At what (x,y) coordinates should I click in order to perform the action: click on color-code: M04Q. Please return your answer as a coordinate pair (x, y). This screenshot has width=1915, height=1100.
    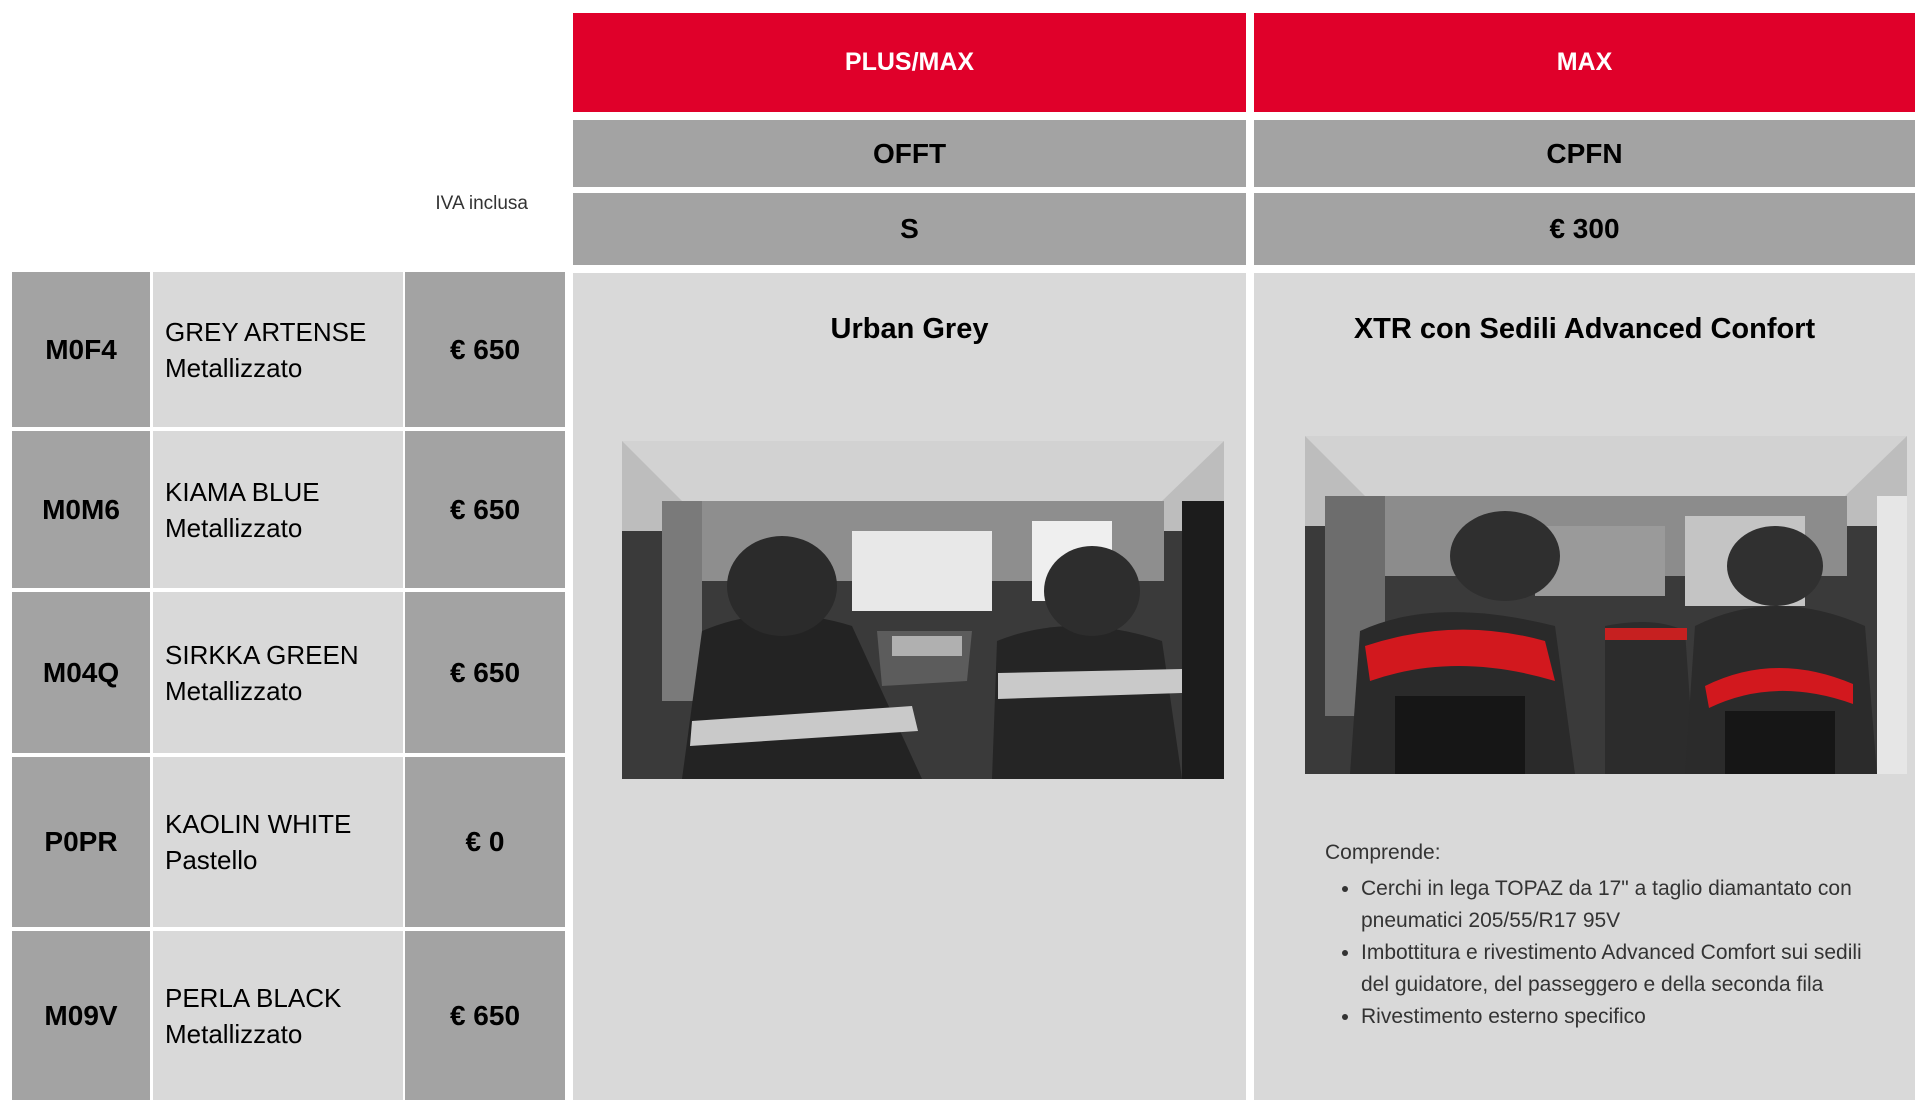
    Looking at the image, I should click on (81, 672).